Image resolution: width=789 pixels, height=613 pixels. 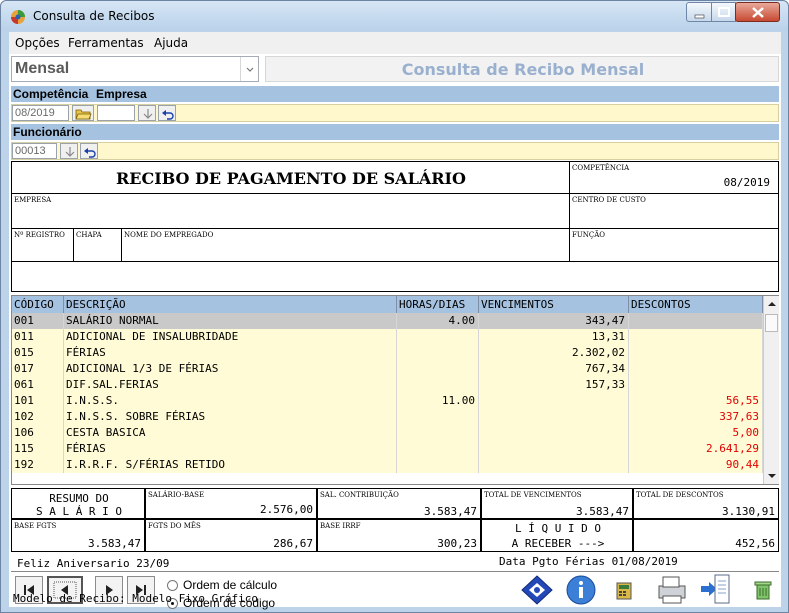 I want to click on menu-bar: Opções Ferramentas Ajuda, so click(x=395, y=43).